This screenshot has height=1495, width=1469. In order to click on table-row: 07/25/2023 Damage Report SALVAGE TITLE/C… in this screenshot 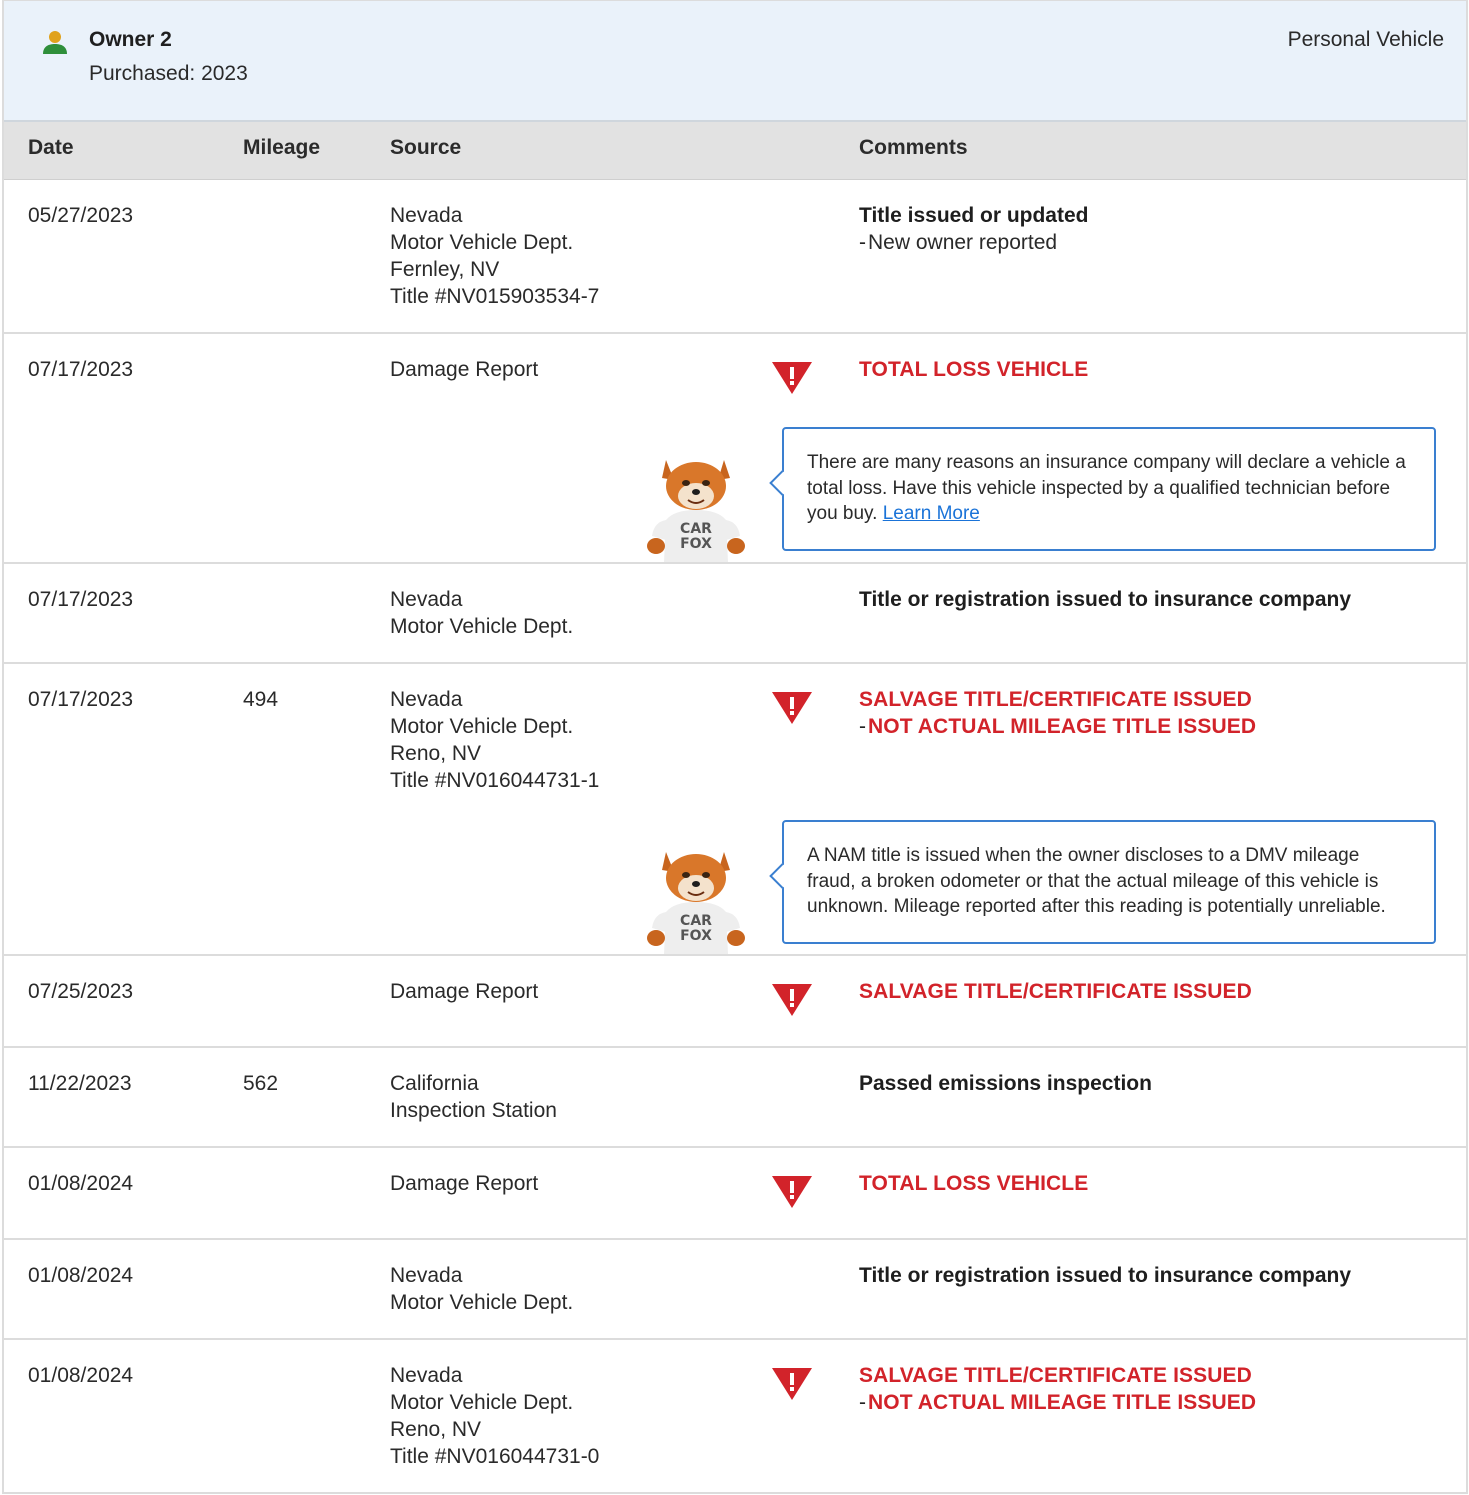, I will do `click(735, 1002)`.